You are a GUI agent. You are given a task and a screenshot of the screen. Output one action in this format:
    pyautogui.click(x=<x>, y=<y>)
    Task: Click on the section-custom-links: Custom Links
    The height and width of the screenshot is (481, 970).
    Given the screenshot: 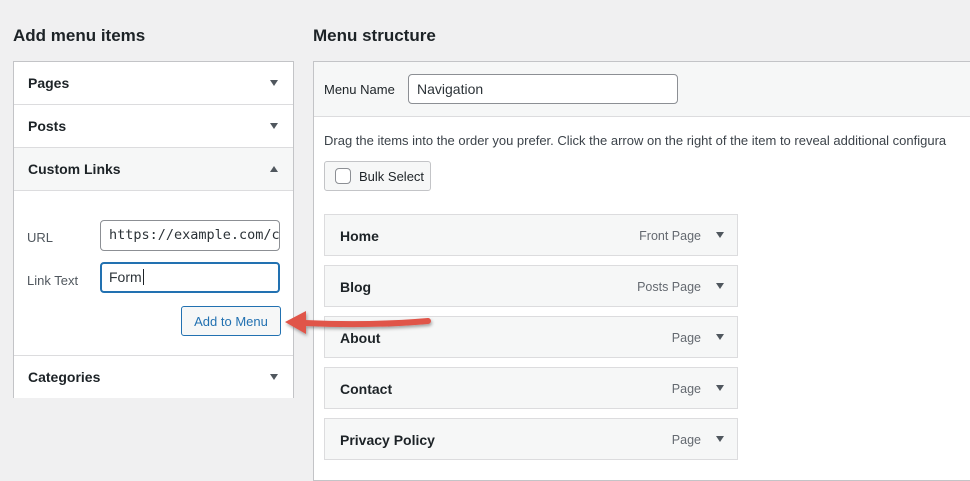 What is the action you would take?
    pyautogui.click(x=153, y=169)
    